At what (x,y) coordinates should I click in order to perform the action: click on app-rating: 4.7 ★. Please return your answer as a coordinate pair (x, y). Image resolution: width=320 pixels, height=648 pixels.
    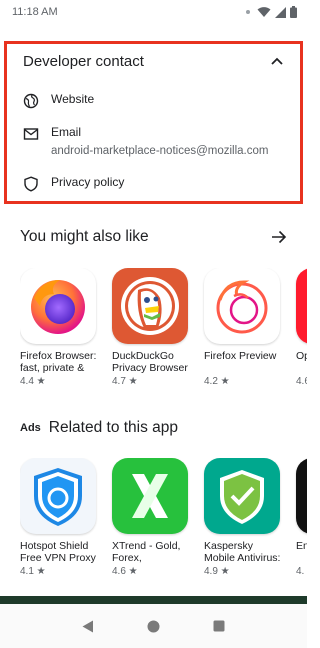
    Looking at the image, I should click on (125, 381).